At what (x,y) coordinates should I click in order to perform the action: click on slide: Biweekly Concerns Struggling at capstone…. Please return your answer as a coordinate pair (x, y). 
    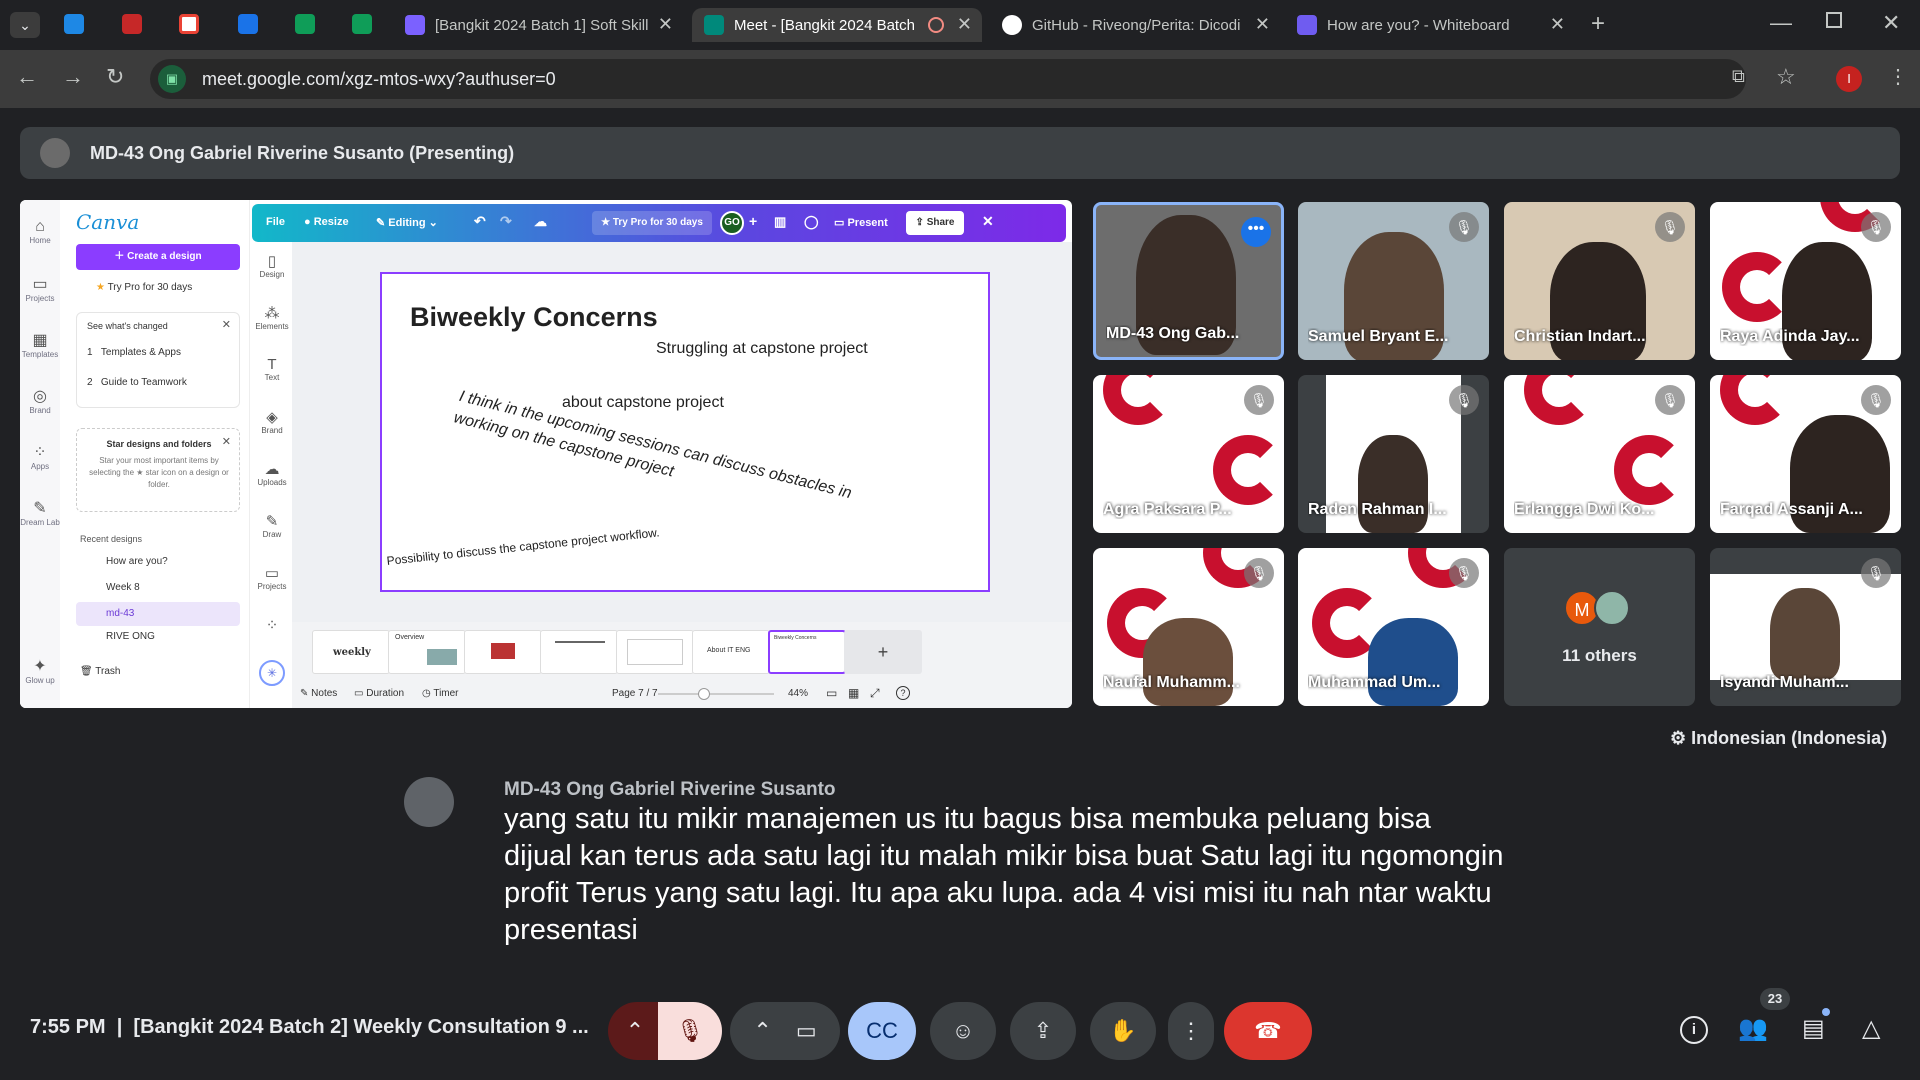
    Looking at the image, I should click on (685, 432).